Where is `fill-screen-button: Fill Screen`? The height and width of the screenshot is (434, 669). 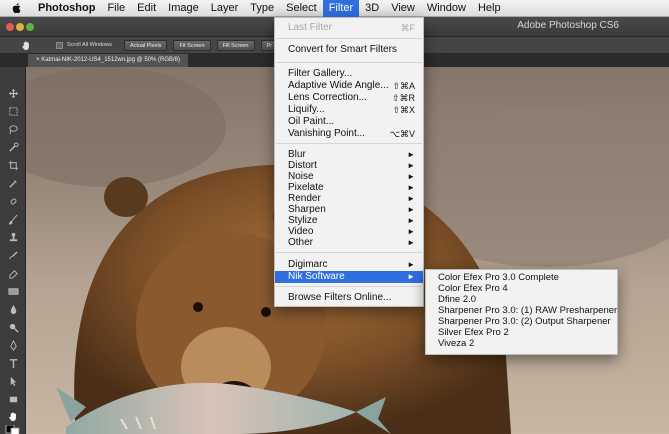 fill-screen-button: Fill Screen is located at coordinates (235, 45).